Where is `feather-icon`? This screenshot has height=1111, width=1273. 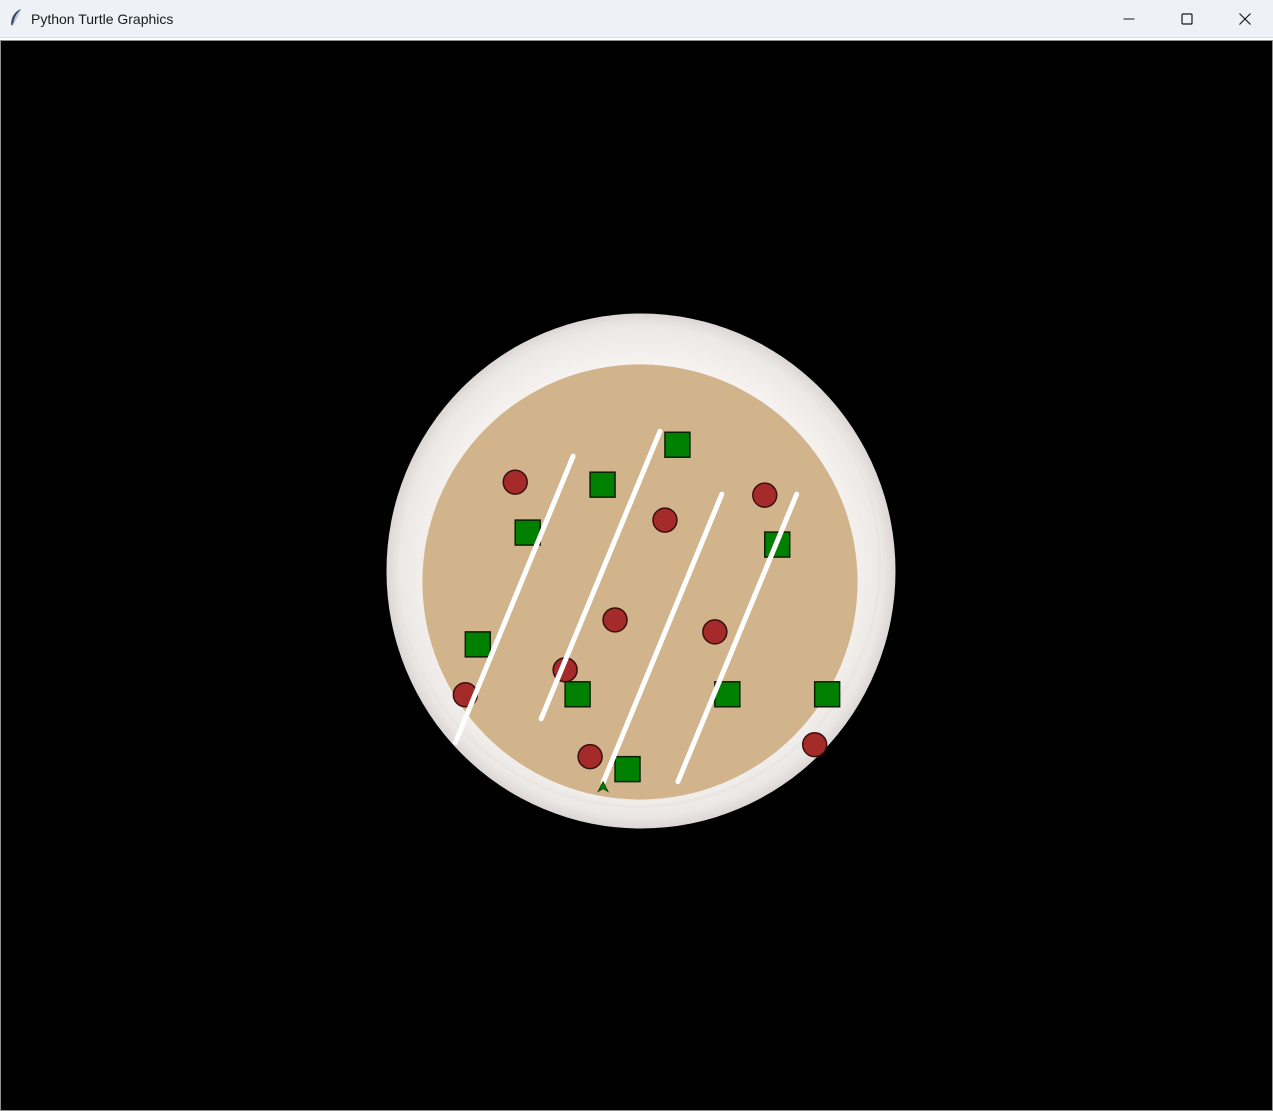 feather-icon is located at coordinates (16, 18).